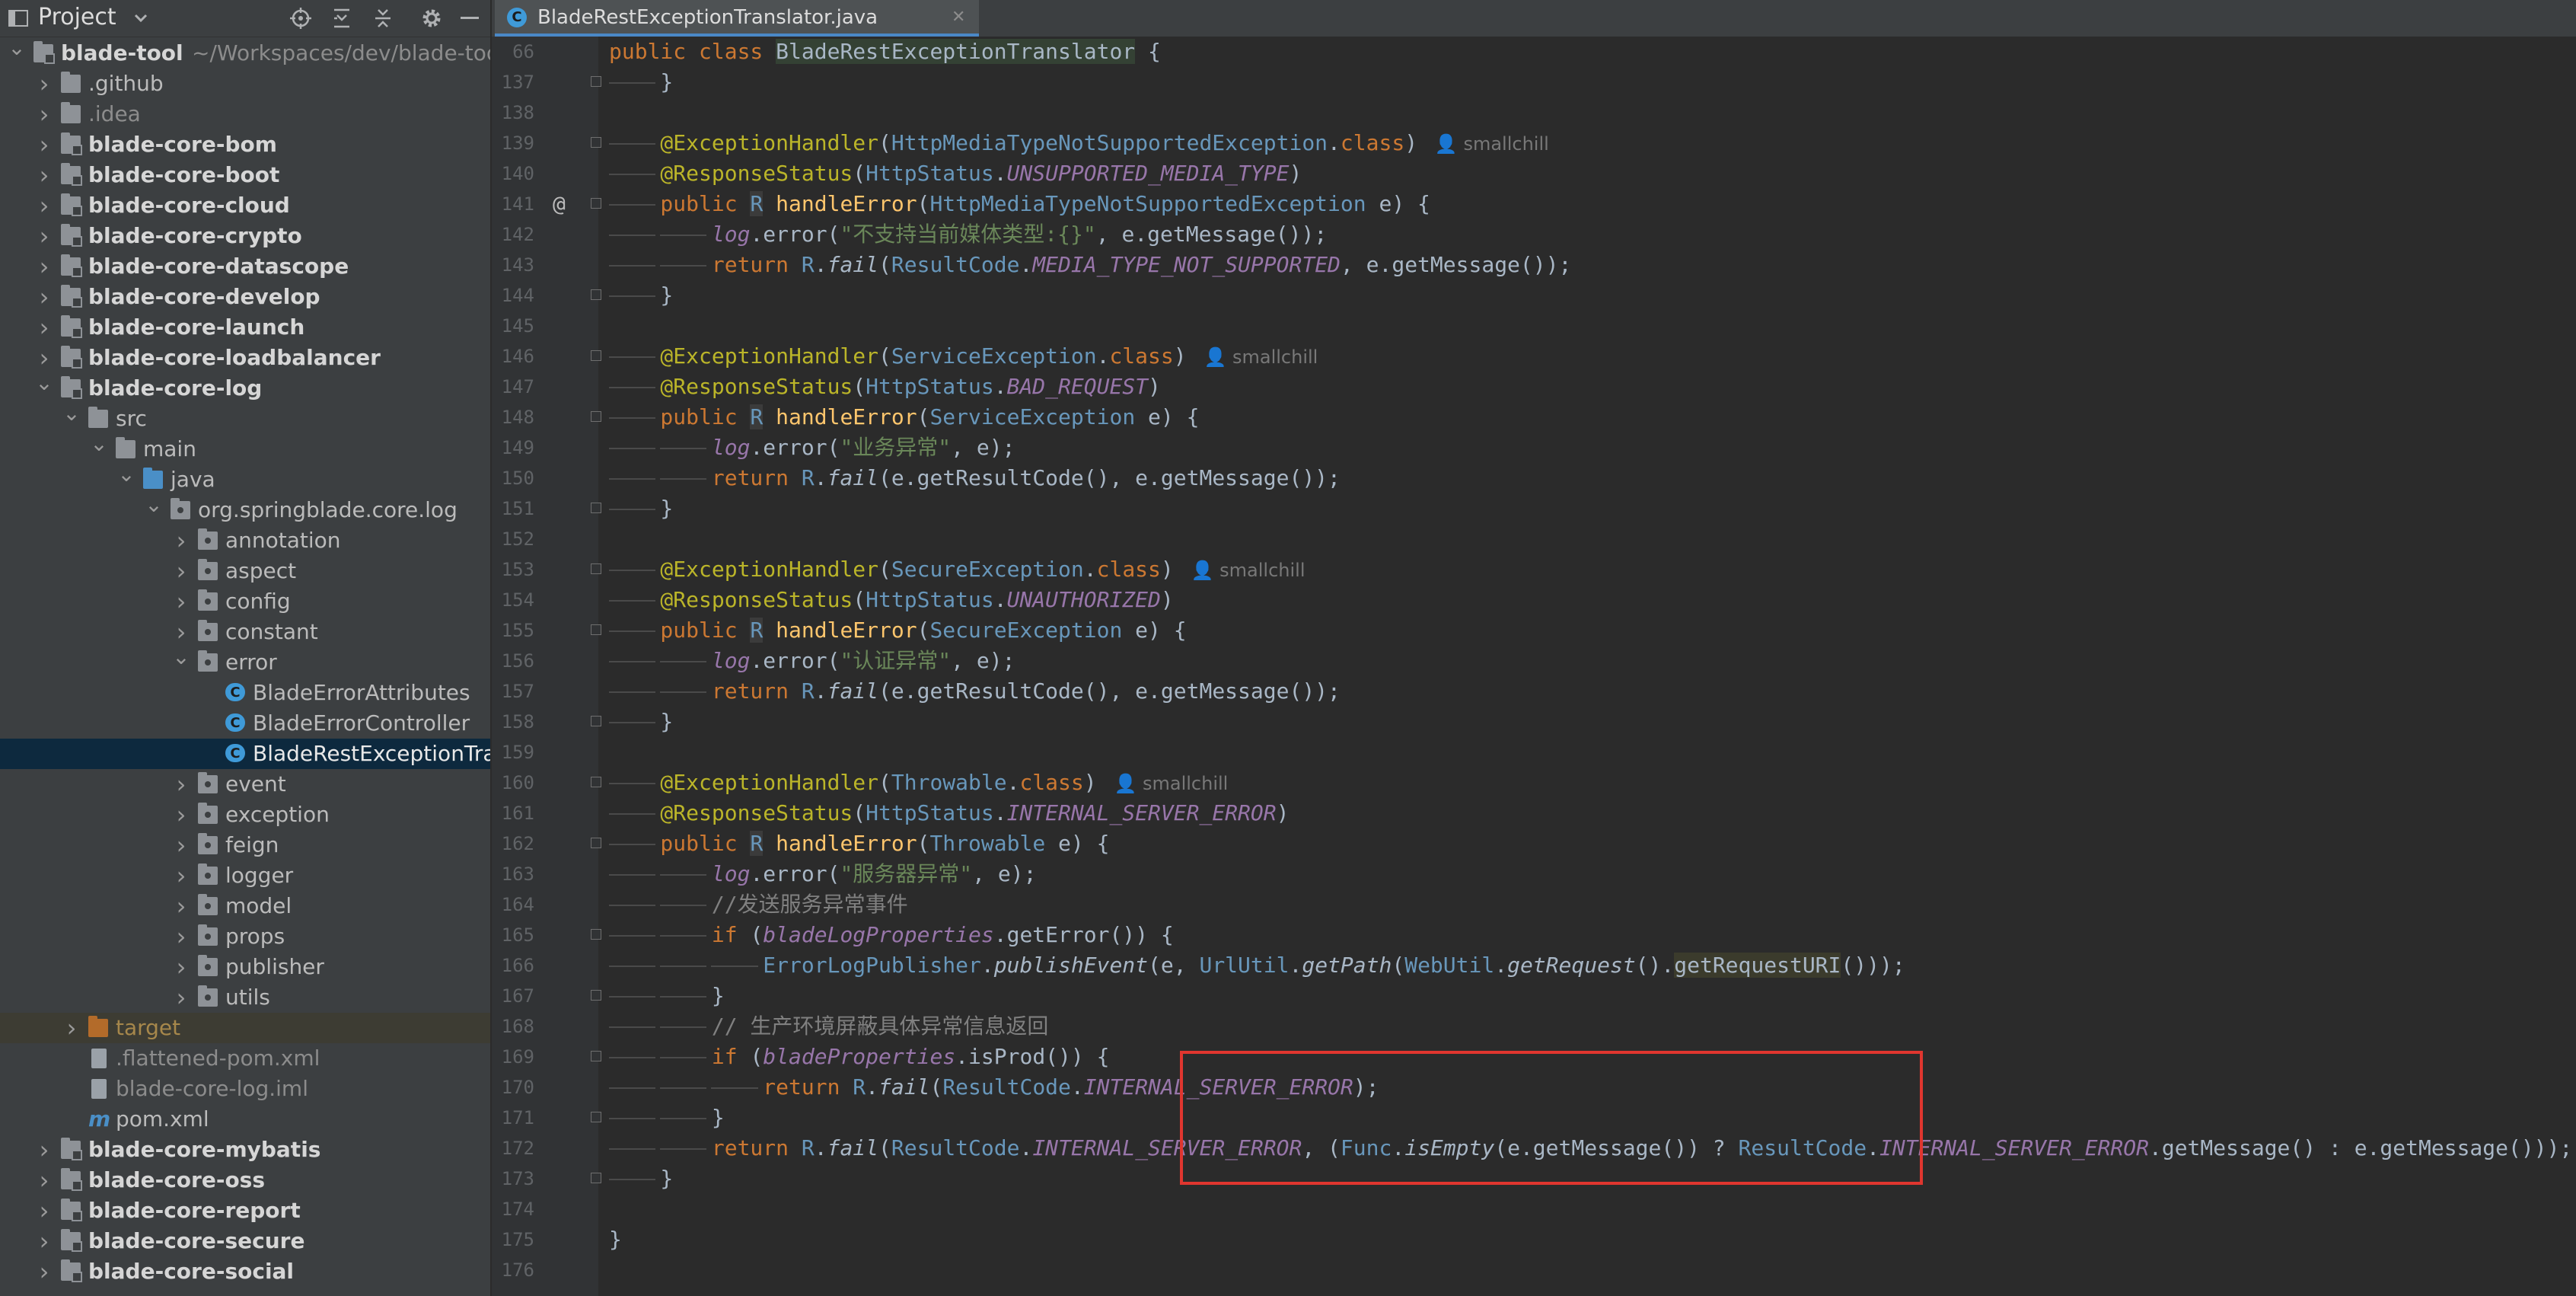 Image resolution: width=2576 pixels, height=1296 pixels. Describe the element at coordinates (812, 448) in the screenshot. I see `code-line: log.error("业务异常", e);` at that location.